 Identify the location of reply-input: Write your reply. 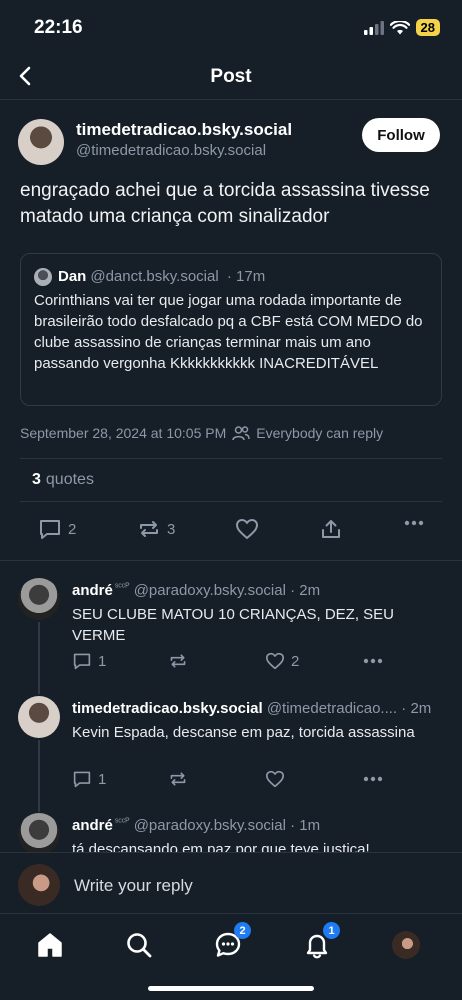
(133, 886).